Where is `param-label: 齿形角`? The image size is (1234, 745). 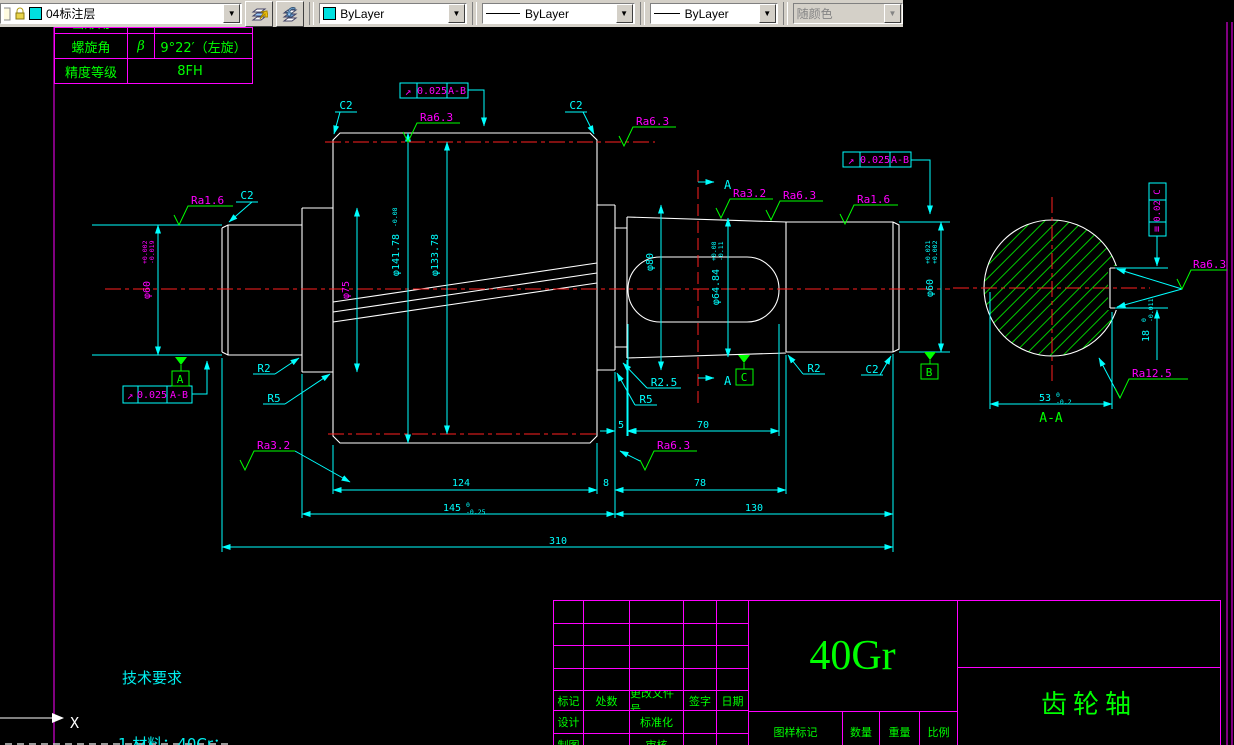 param-label: 齿形角 is located at coordinates (90, 30).